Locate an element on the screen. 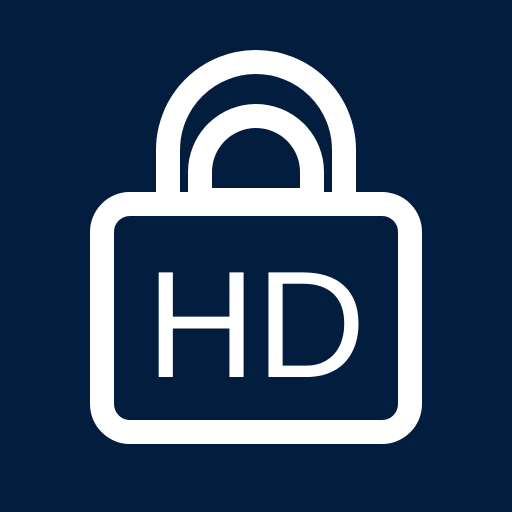  lock-shackle-inner is located at coordinates (256, 158).